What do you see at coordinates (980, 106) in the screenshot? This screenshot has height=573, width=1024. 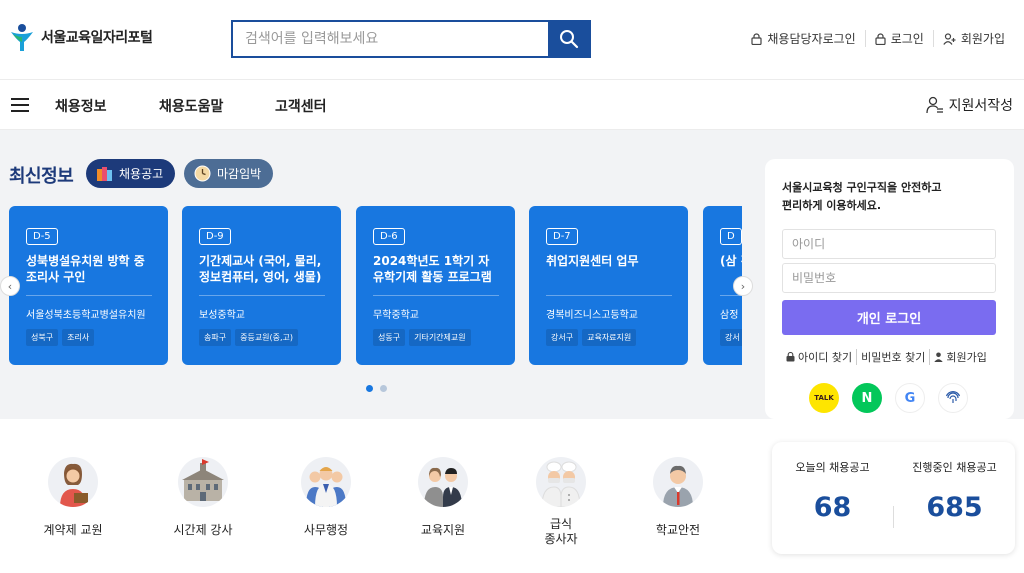 I see `application-write-label: 지원서작성` at bounding box center [980, 106].